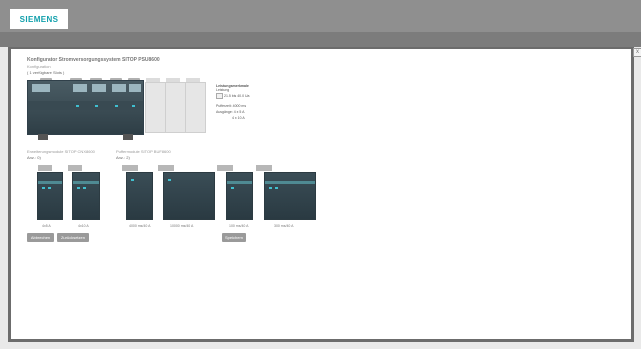  Describe the element at coordinates (46, 226) in the screenshot. I see `module-label: 4x5 A` at that location.